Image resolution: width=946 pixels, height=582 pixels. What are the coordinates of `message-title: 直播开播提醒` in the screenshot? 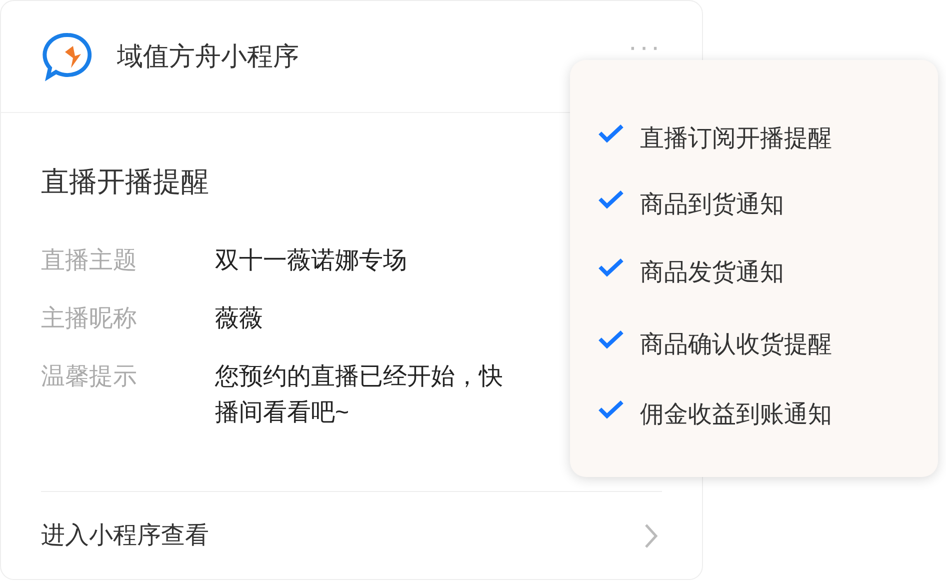 It's located at (125, 182).